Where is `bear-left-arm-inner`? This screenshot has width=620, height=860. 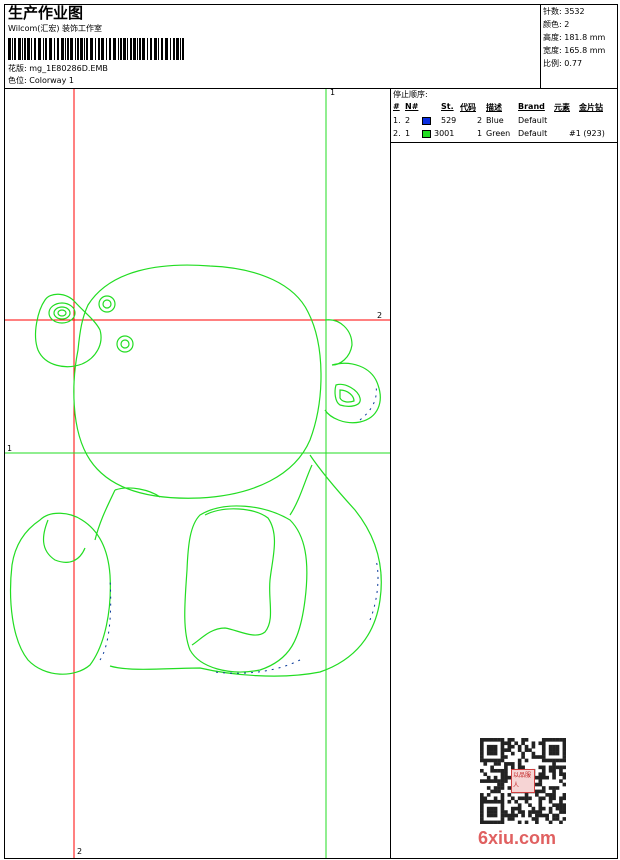 bear-left-arm-inner is located at coordinates (64, 541).